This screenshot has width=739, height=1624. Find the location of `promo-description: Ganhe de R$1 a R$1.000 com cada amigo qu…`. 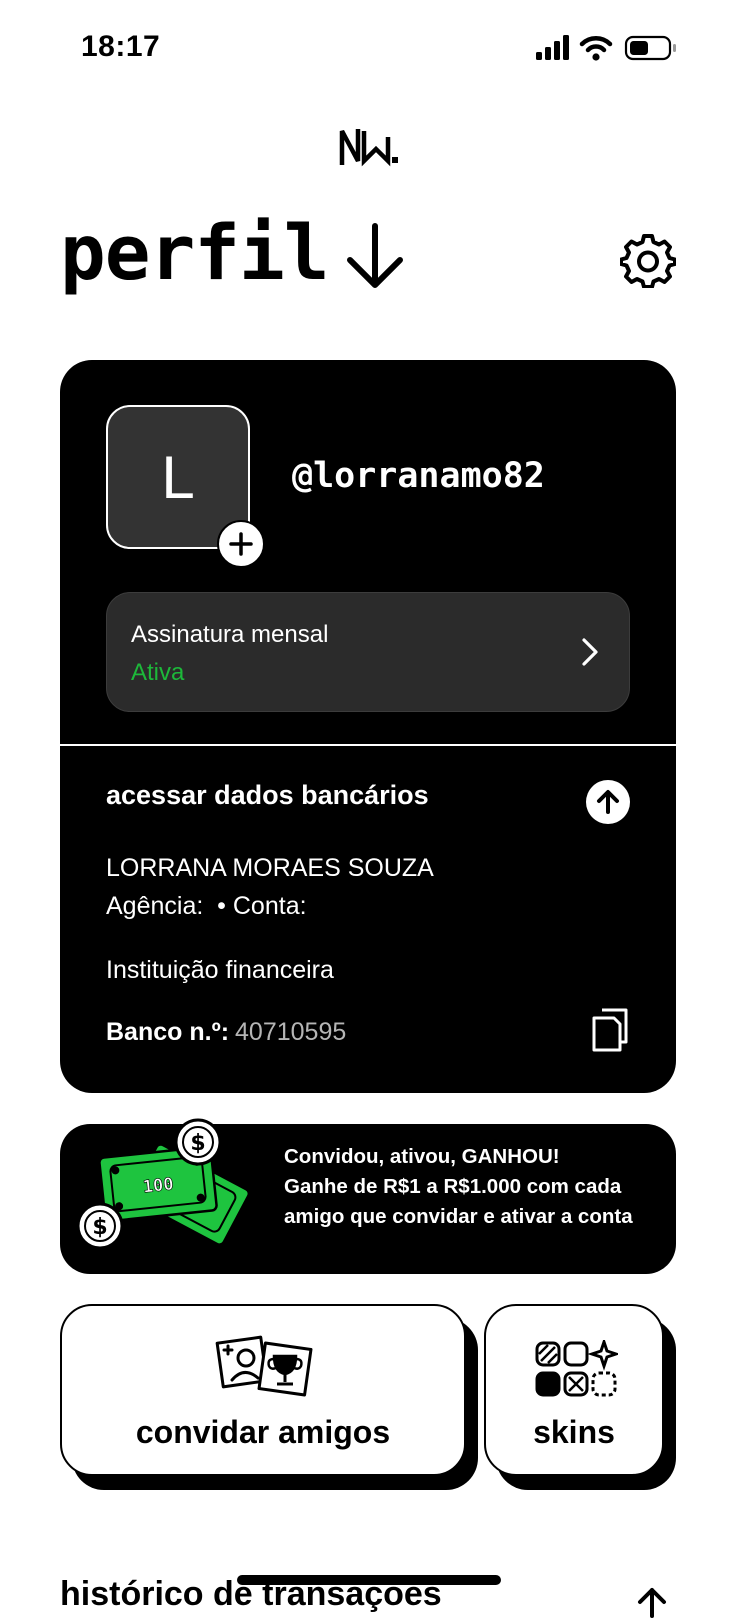

promo-description: Ganhe de R$1 a R$1.000 com cada amigo qu… is located at coordinates (458, 1201).